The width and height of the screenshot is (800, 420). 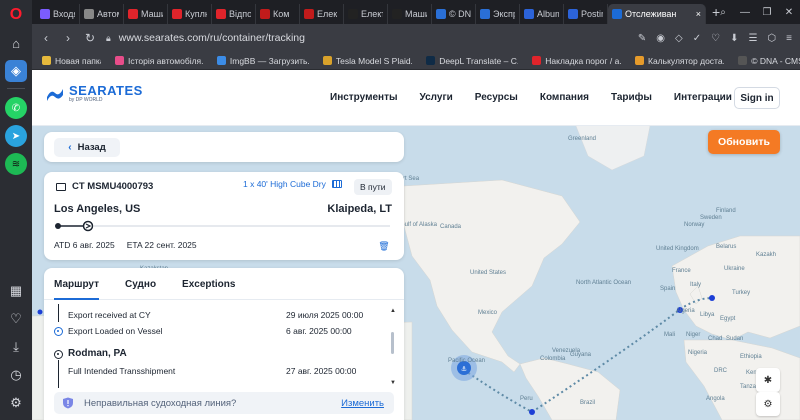 What do you see at coordinates (660, 38) in the screenshot?
I see `camera-icon: ◉` at bounding box center [660, 38].